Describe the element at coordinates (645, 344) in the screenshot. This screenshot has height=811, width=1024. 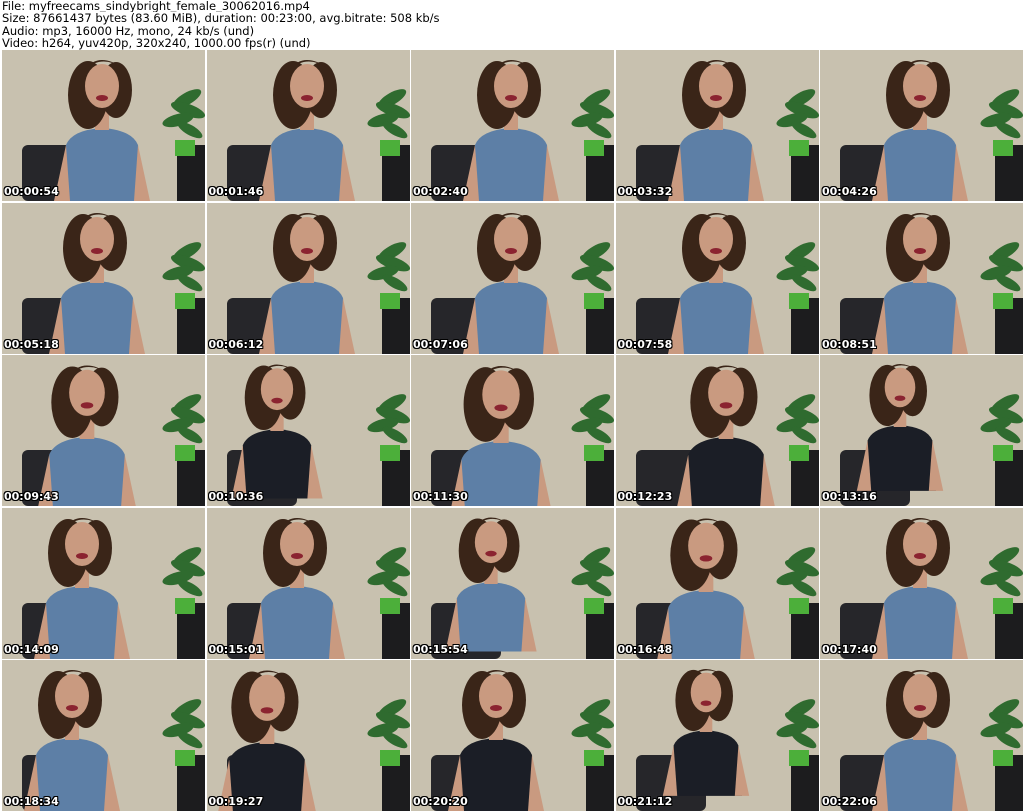
I see `thumbnail-timestamp: 00:07:58` at that location.